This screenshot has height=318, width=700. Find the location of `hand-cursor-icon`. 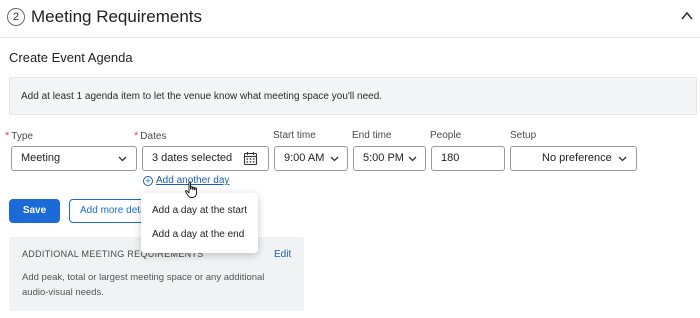

hand-cursor-icon is located at coordinates (191, 189).